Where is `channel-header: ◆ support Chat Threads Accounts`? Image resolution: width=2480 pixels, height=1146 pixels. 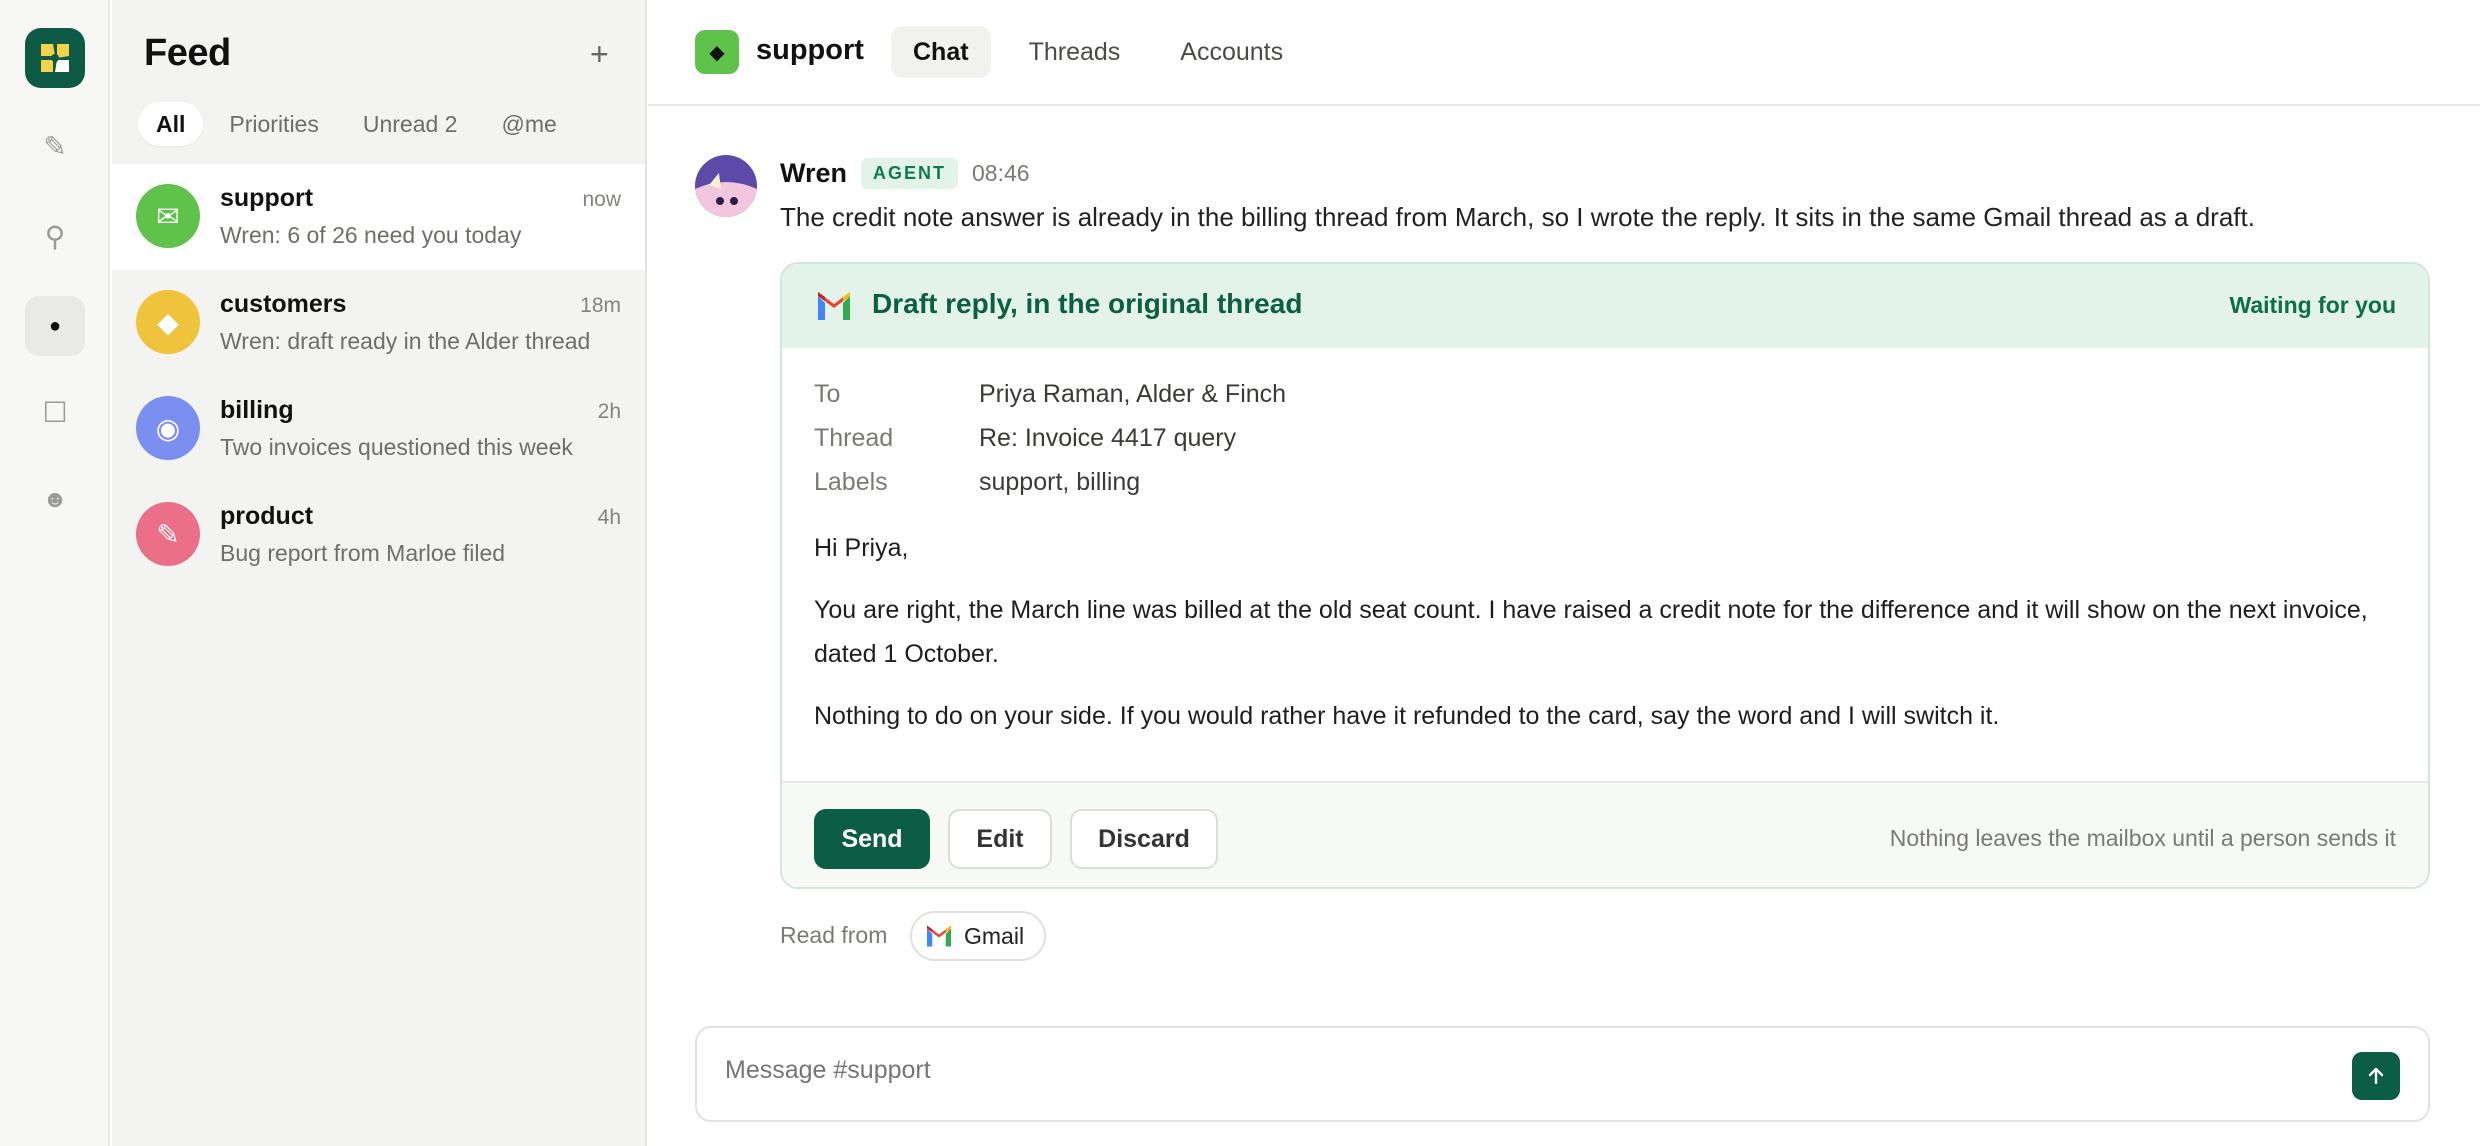
channel-header: ◆ support Chat Threads Accounts is located at coordinates (1564, 53).